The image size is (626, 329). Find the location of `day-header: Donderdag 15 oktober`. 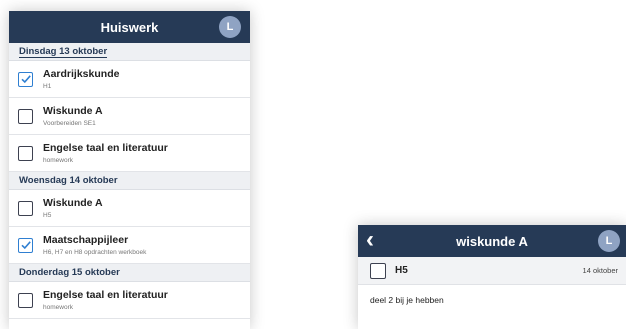

day-header: Donderdag 15 oktober is located at coordinates (129, 273).